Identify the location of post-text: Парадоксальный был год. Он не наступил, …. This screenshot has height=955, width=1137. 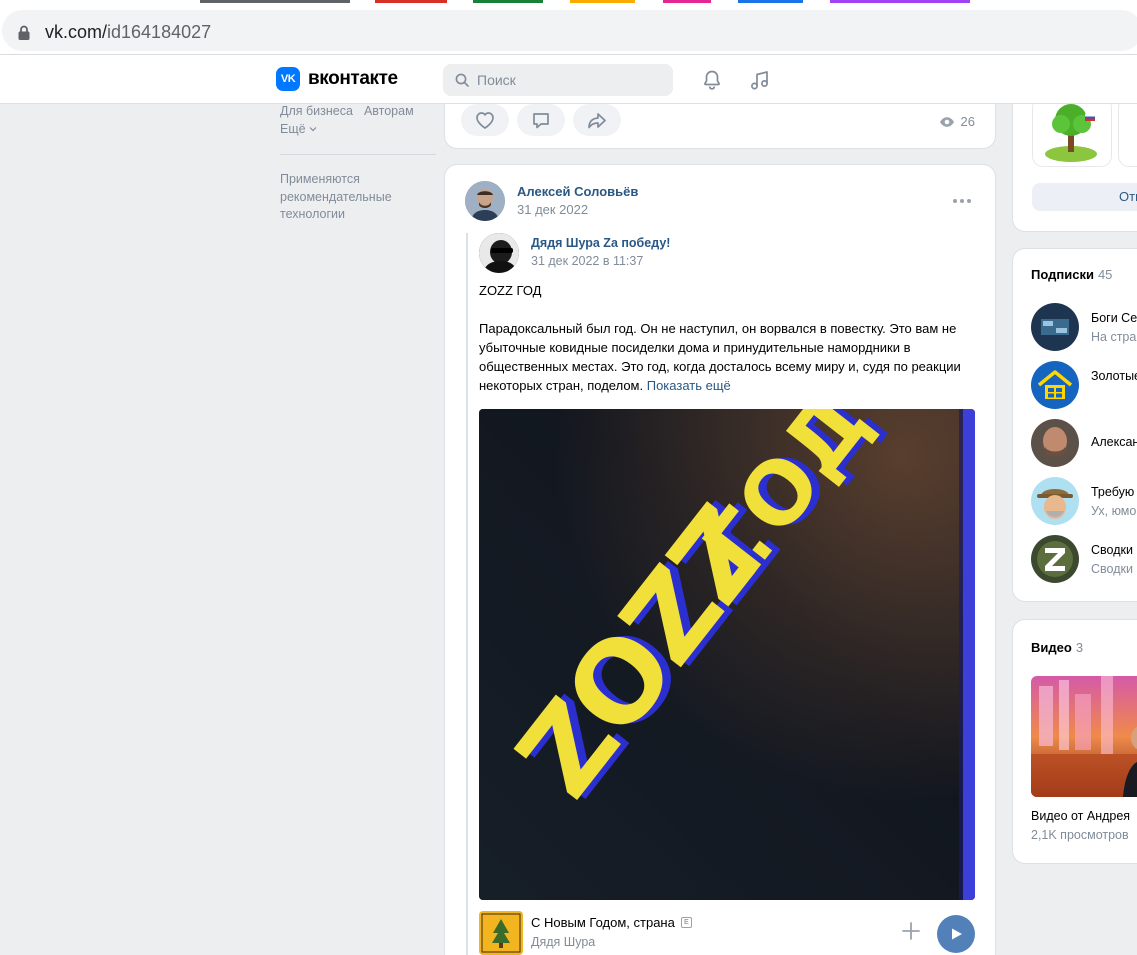
(729, 357).